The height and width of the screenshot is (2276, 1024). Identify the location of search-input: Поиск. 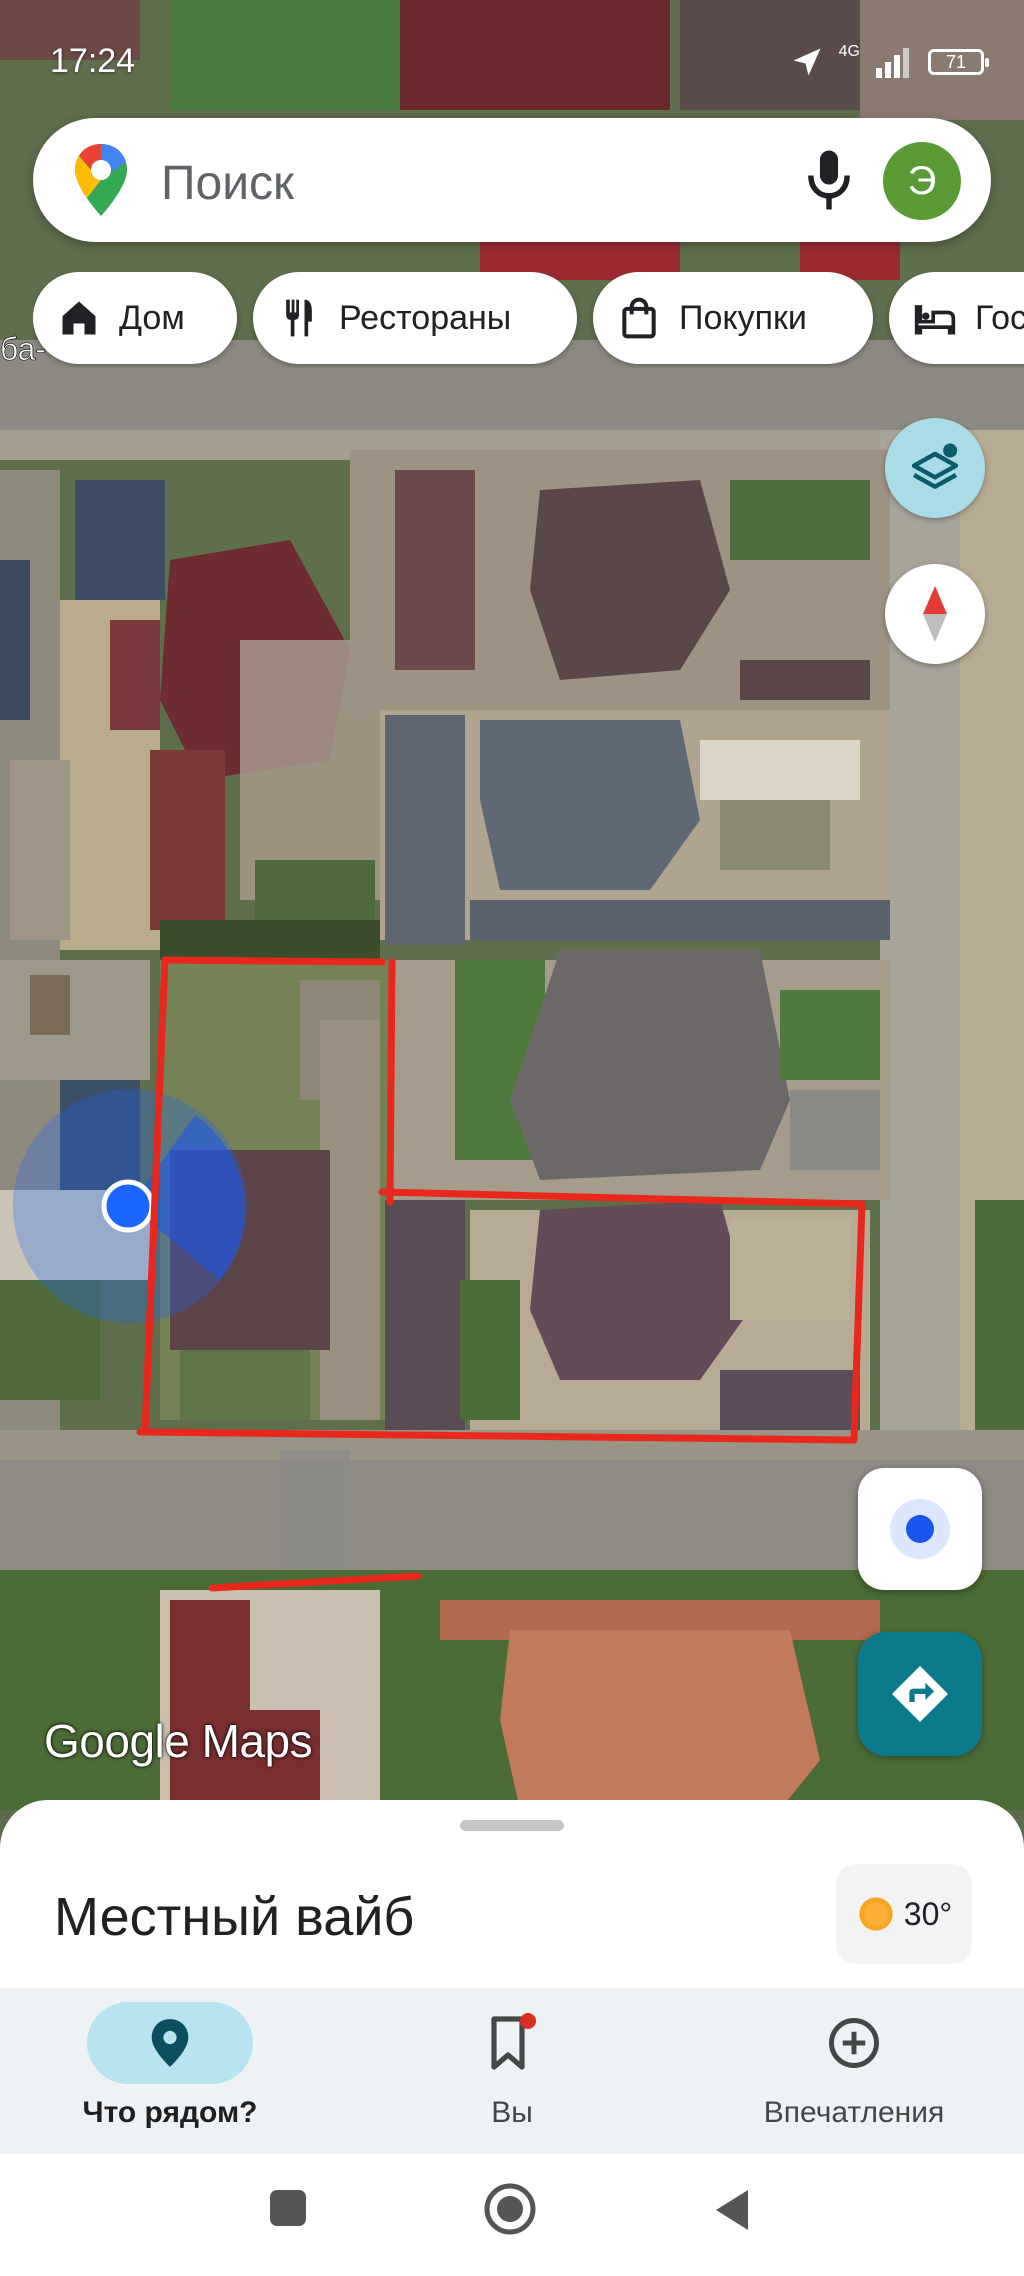
(227, 183).